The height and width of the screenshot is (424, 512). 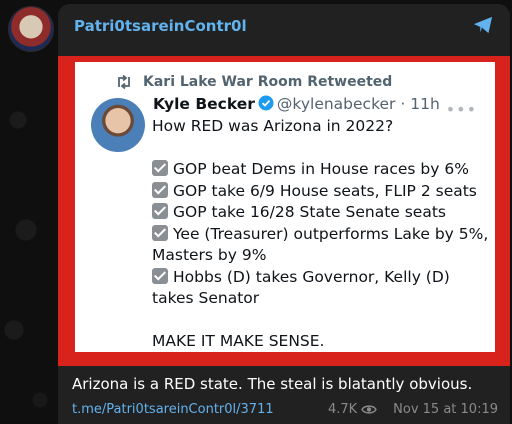 I want to click on eye-icon, so click(x=369, y=409).